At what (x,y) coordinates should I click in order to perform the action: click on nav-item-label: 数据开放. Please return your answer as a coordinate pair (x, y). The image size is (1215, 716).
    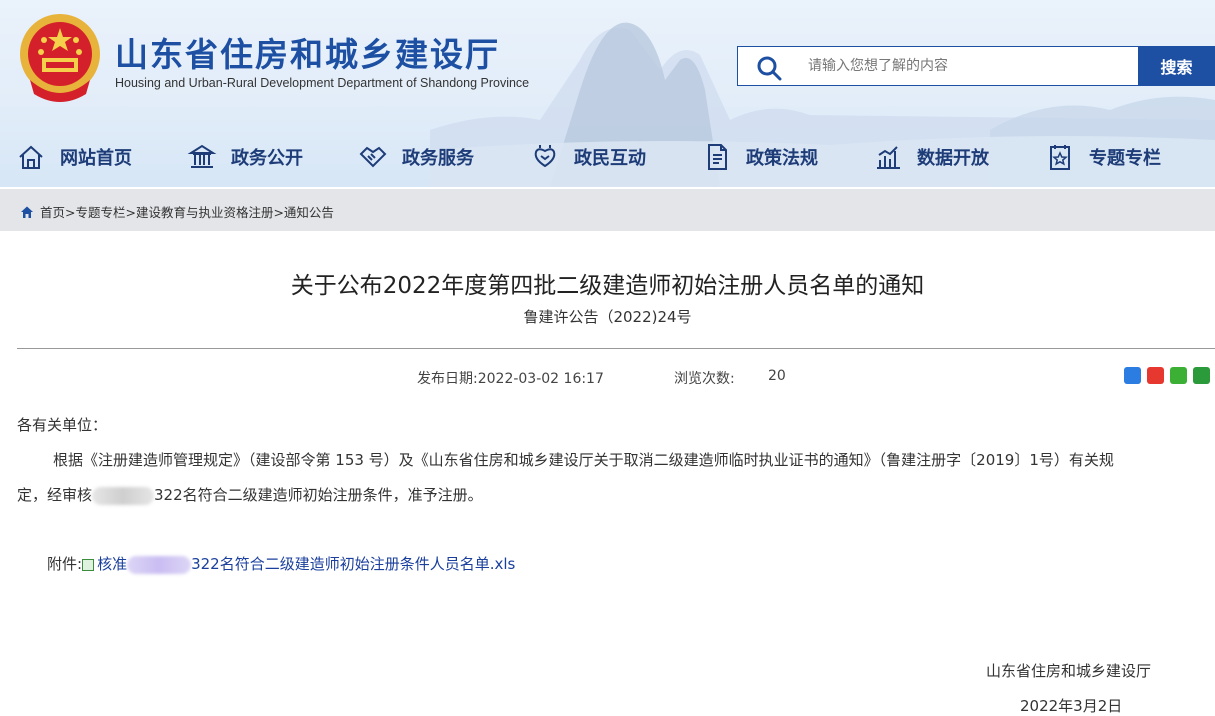
    Looking at the image, I should click on (953, 158).